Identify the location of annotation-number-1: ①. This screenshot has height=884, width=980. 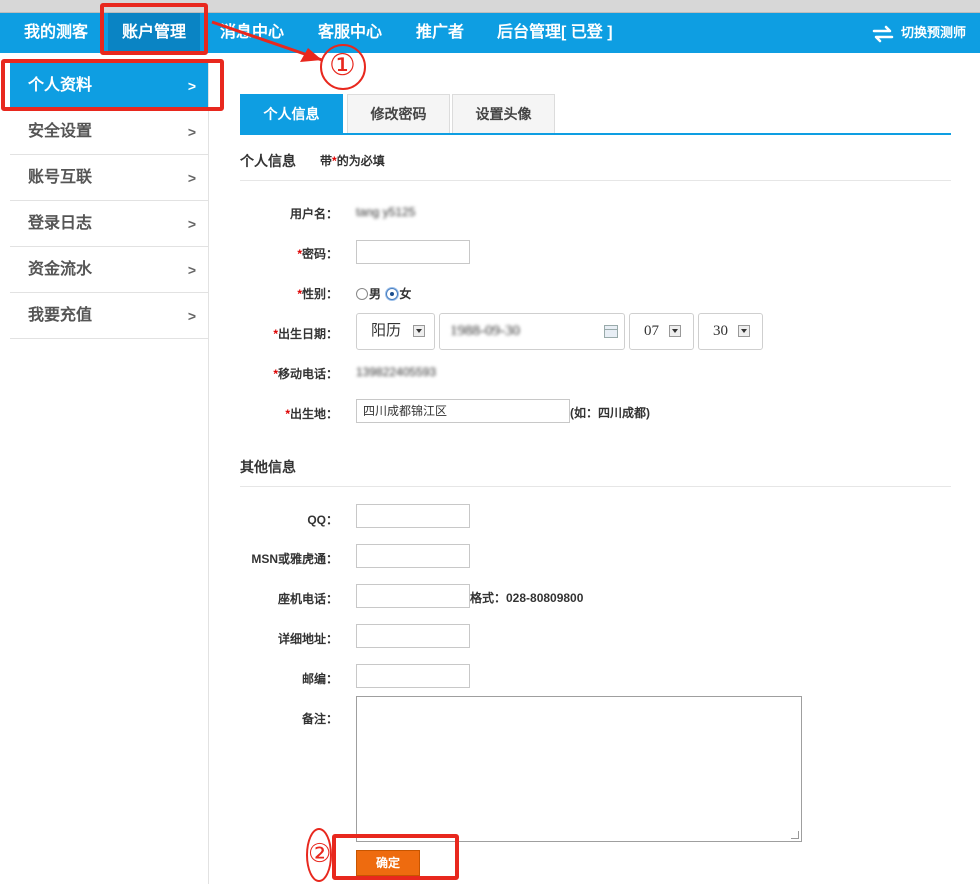
(342, 65).